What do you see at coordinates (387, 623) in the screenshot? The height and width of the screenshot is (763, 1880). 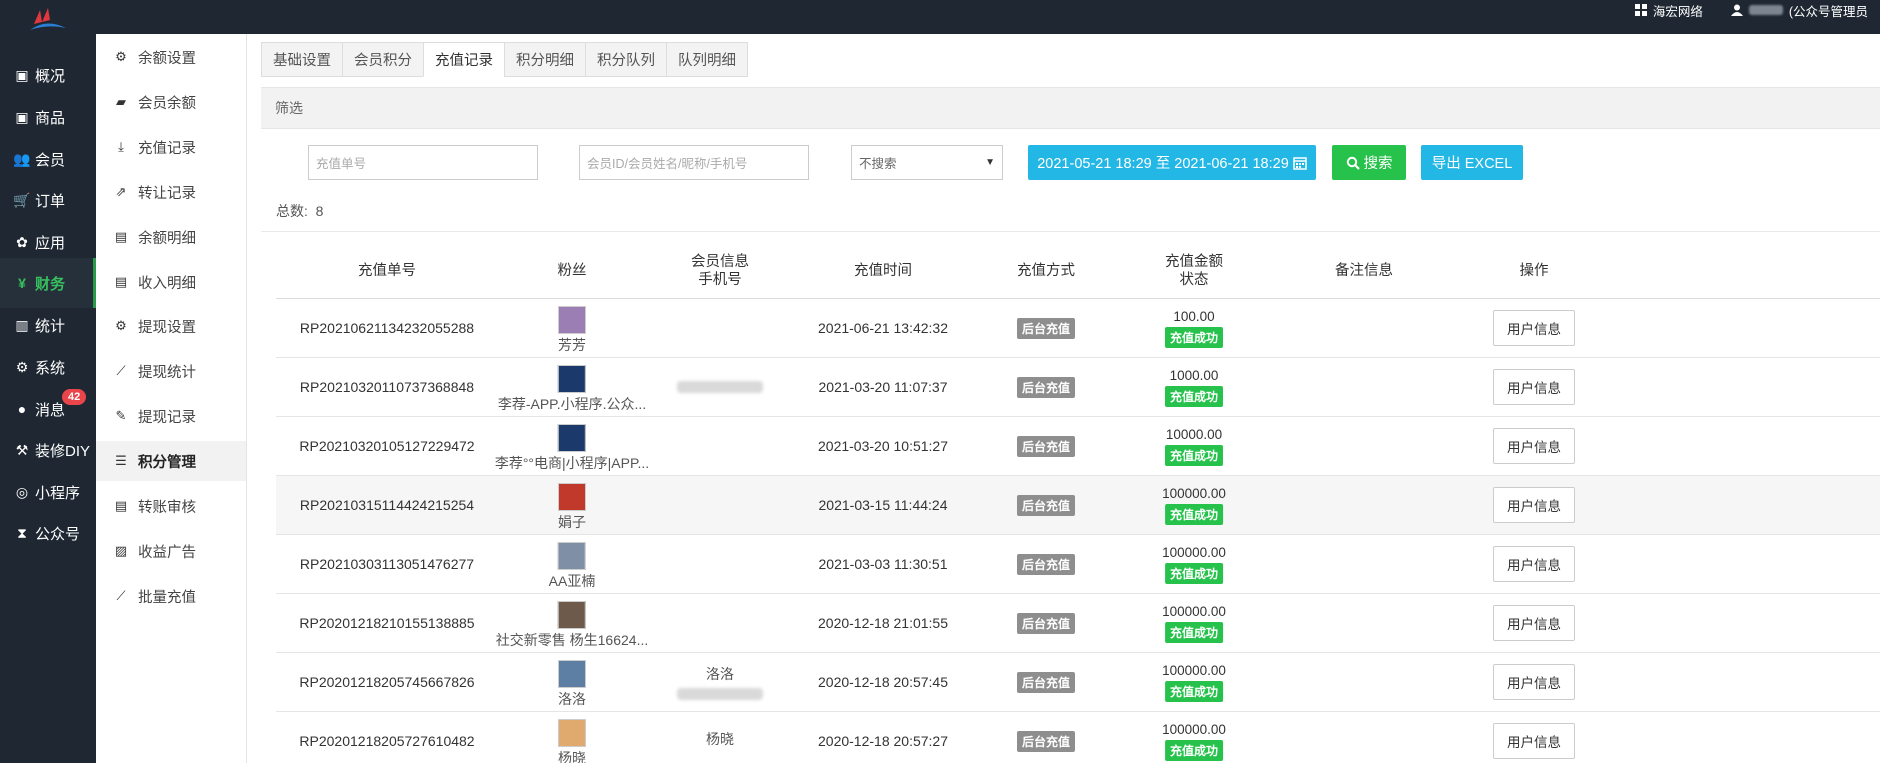 I see `order-number: RP20201218210155138885` at bounding box center [387, 623].